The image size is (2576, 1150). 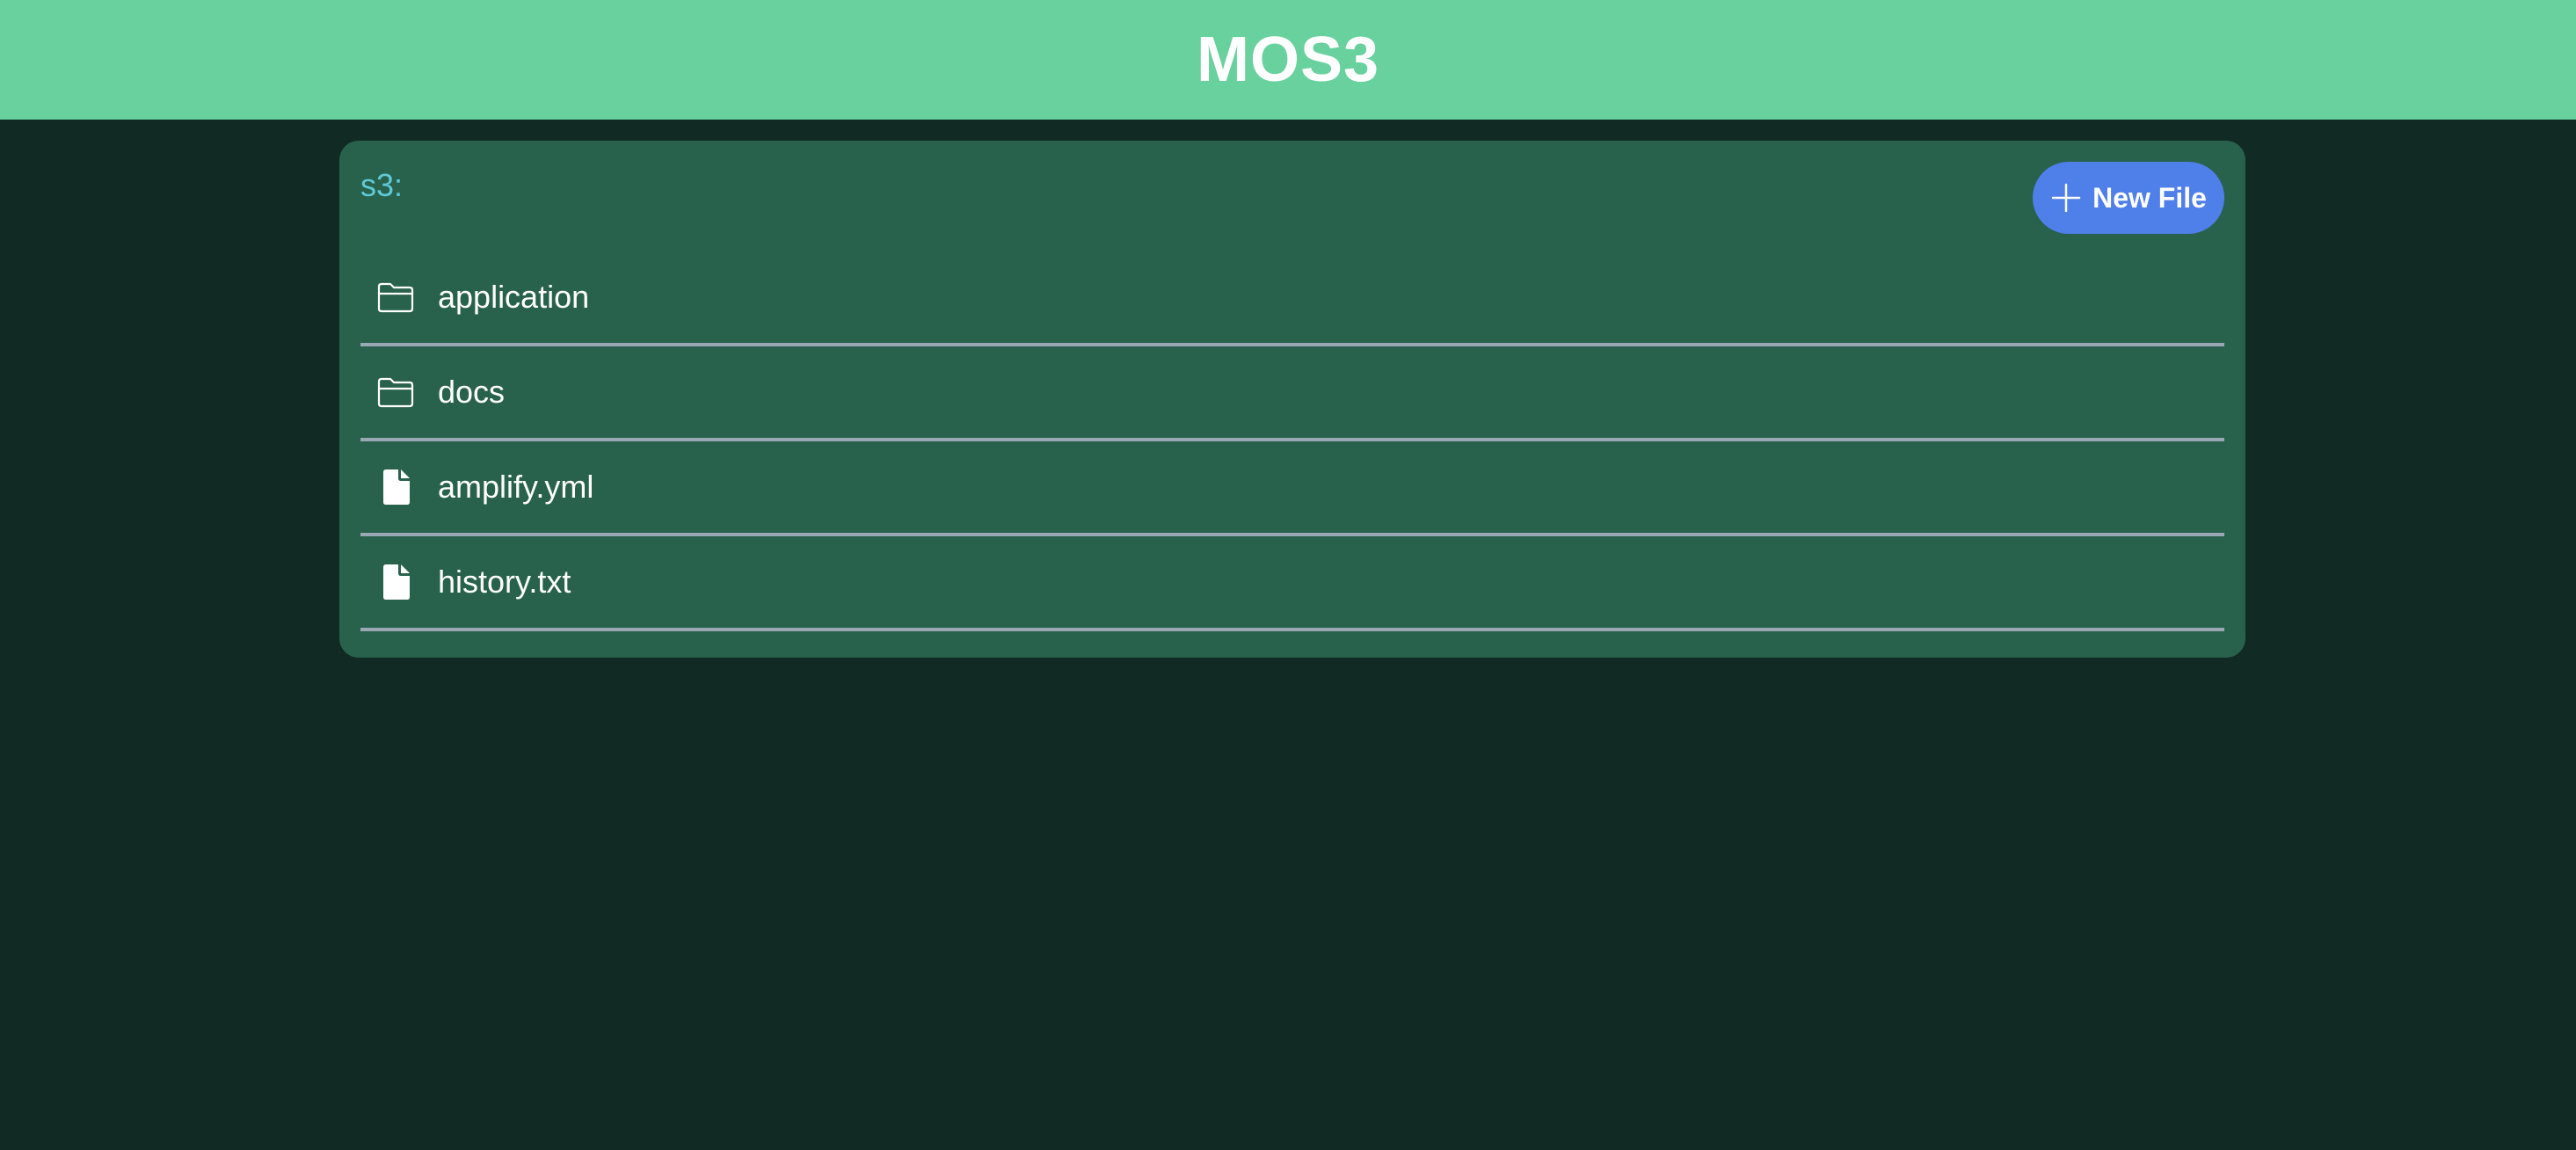 What do you see at coordinates (1292, 583) in the screenshot?
I see `list-item-history-txt: history.txt` at bounding box center [1292, 583].